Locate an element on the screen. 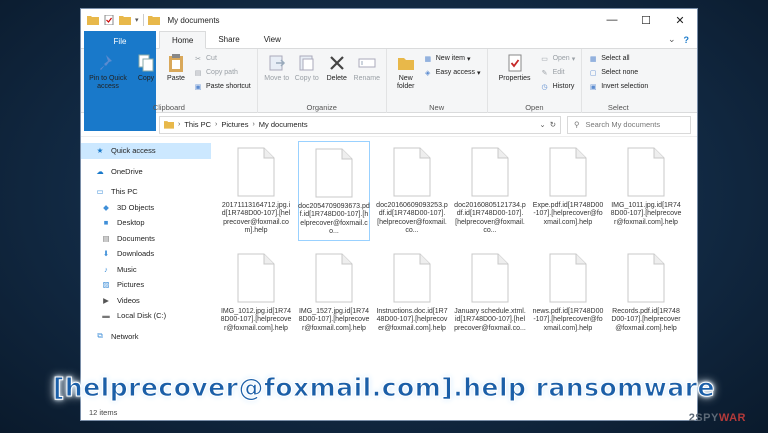 This screenshot has width=768, height=433. edit-button: ✎ Edit is located at coordinates (558, 72).